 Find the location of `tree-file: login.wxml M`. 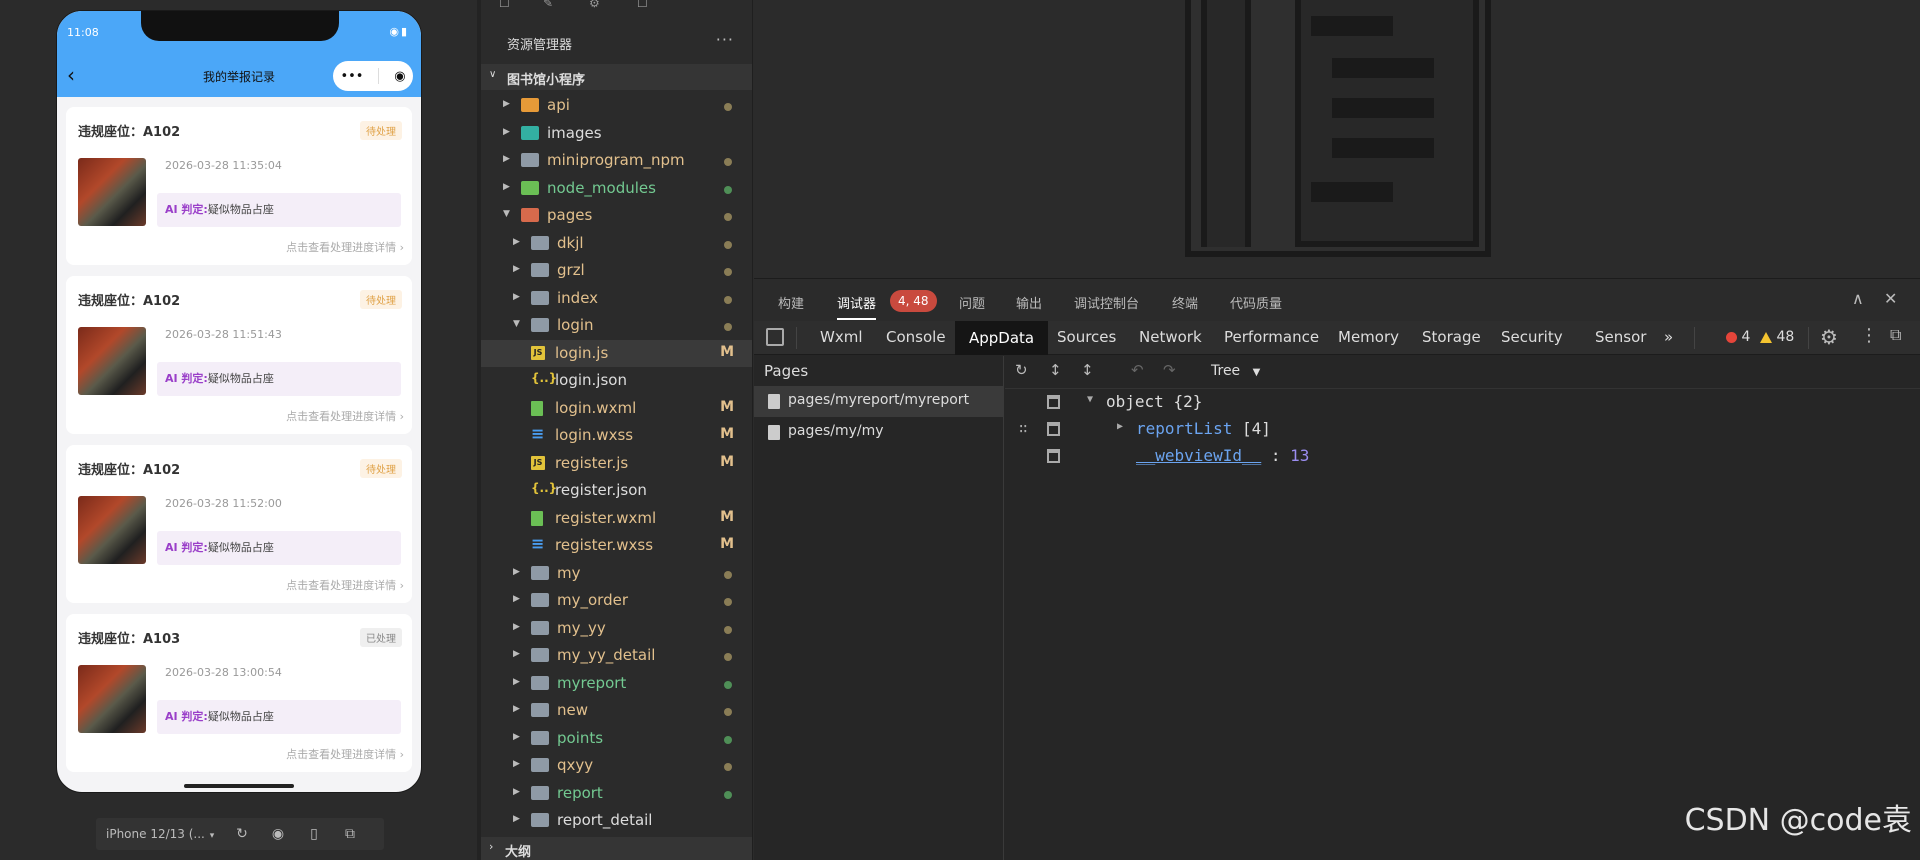

tree-file: login.wxml M is located at coordinates (616, 409).